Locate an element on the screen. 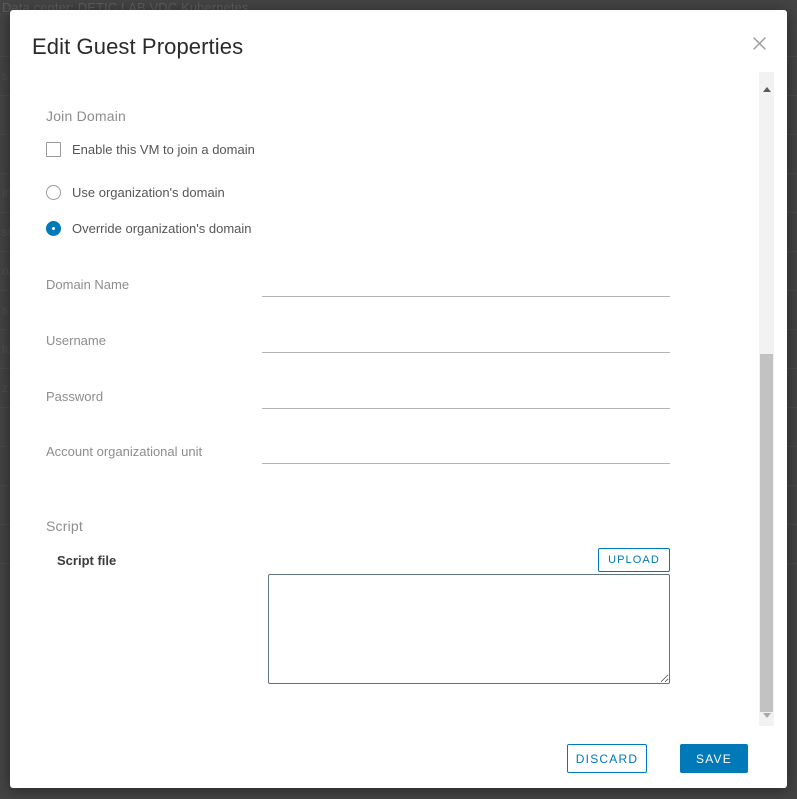  username-label: Username is located at coordinates (76, 340).